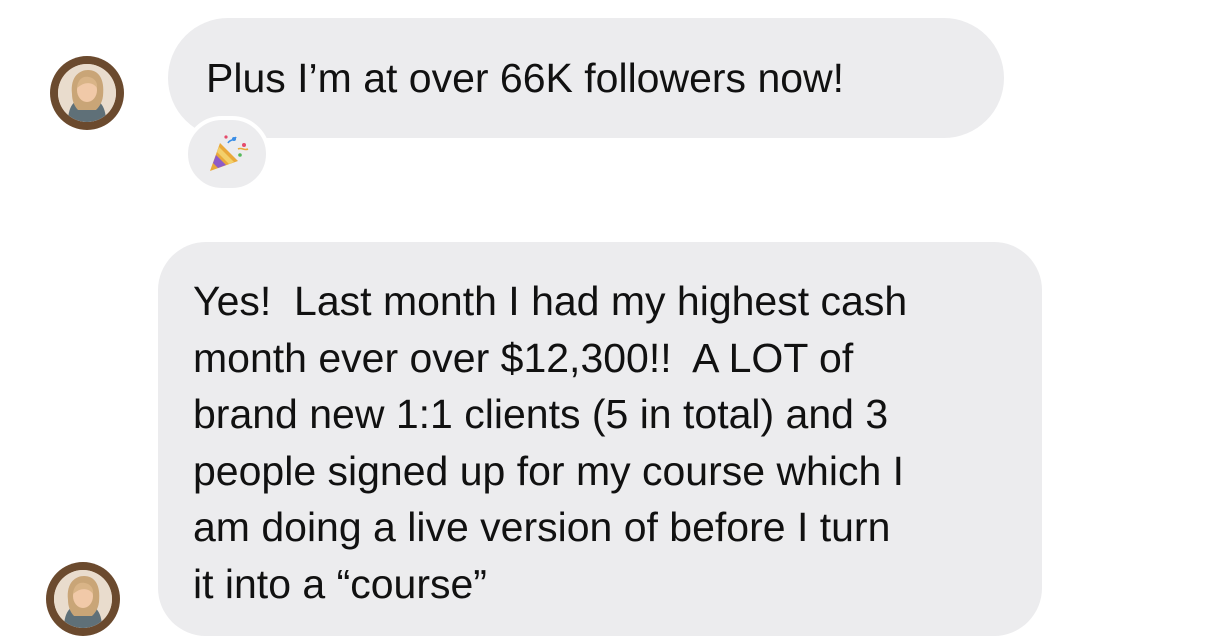 This screenshot has height=642, width=1215. Describe the element at coordinates (229, 153) in the screenshot. I see `party-popper-icon` at that location.